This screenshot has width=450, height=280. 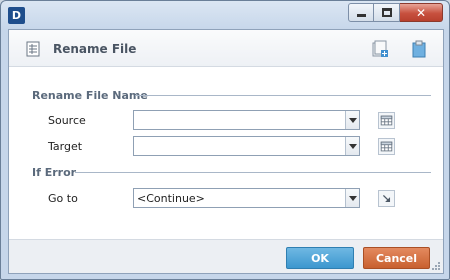 I want to click on rename-section-title: Rename File Name, so click(x=90, y=95).